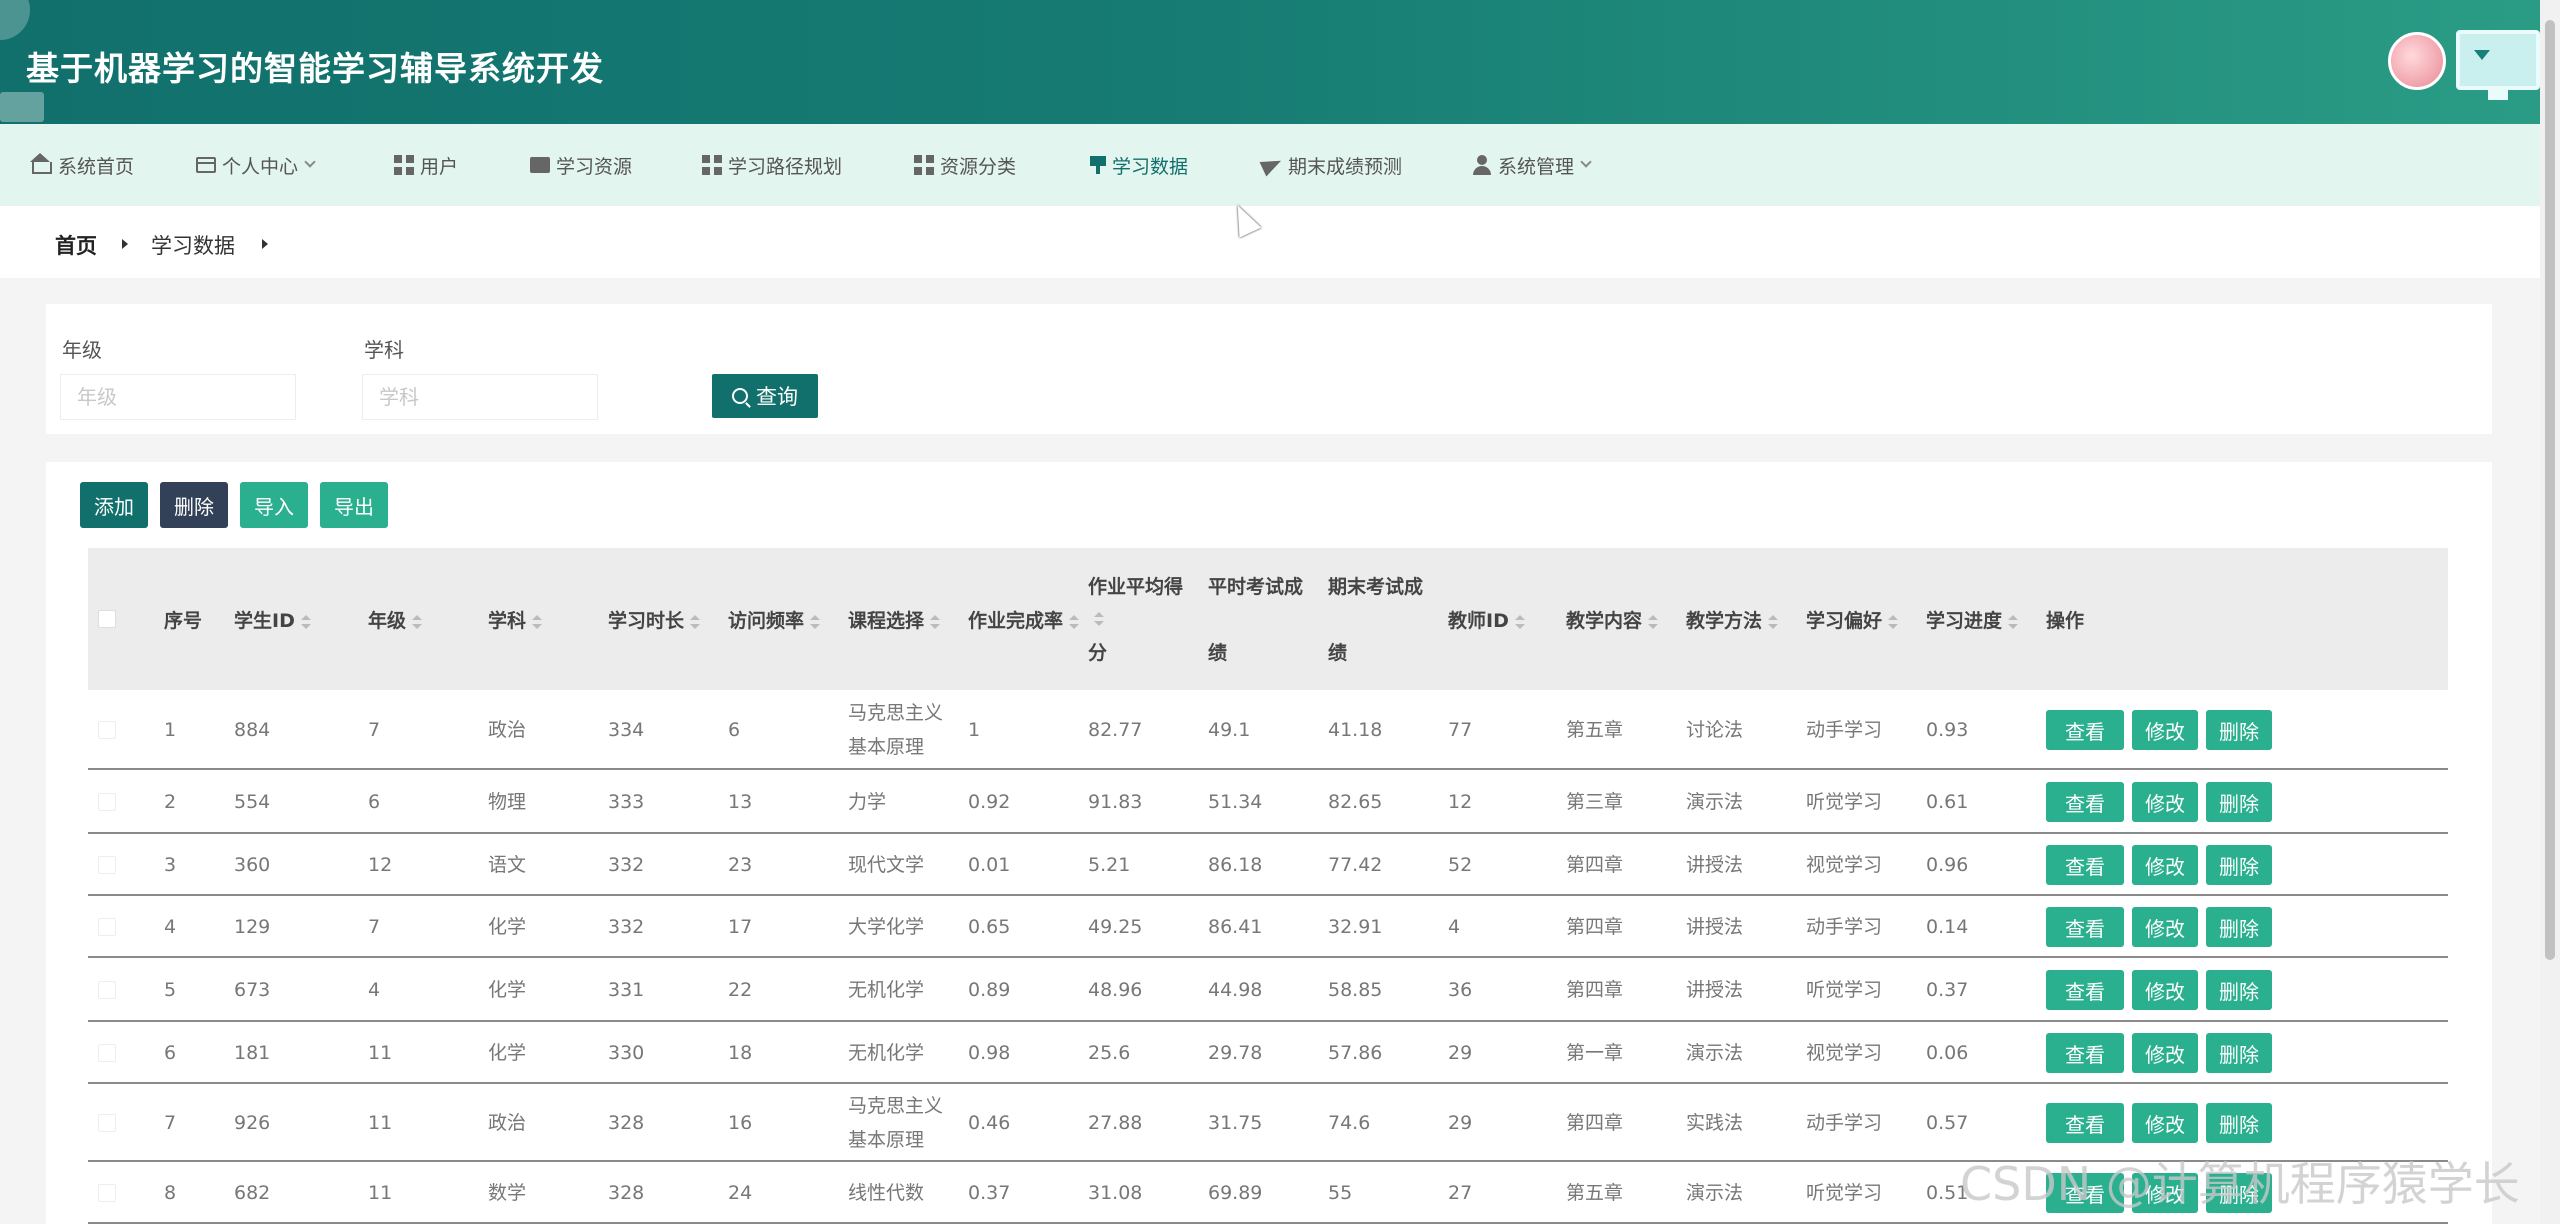 This screenshot has height=1224, width=2560. I want to click on column-header-progress: 学习进度, so click(1972, 619).